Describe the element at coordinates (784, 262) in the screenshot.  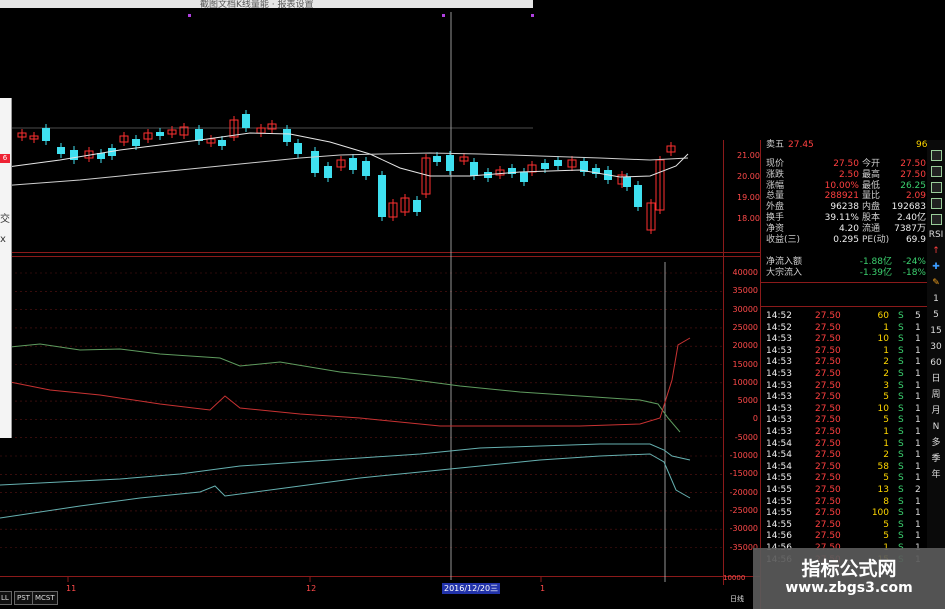
I see `flow-label: 净流入额` at that location.